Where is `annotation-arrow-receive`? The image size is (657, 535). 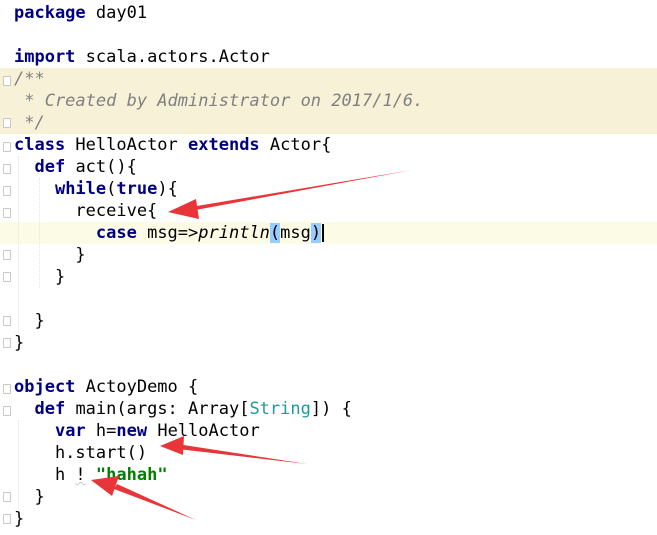 annotation-arrow-receive is located at coordinates (290, 194).